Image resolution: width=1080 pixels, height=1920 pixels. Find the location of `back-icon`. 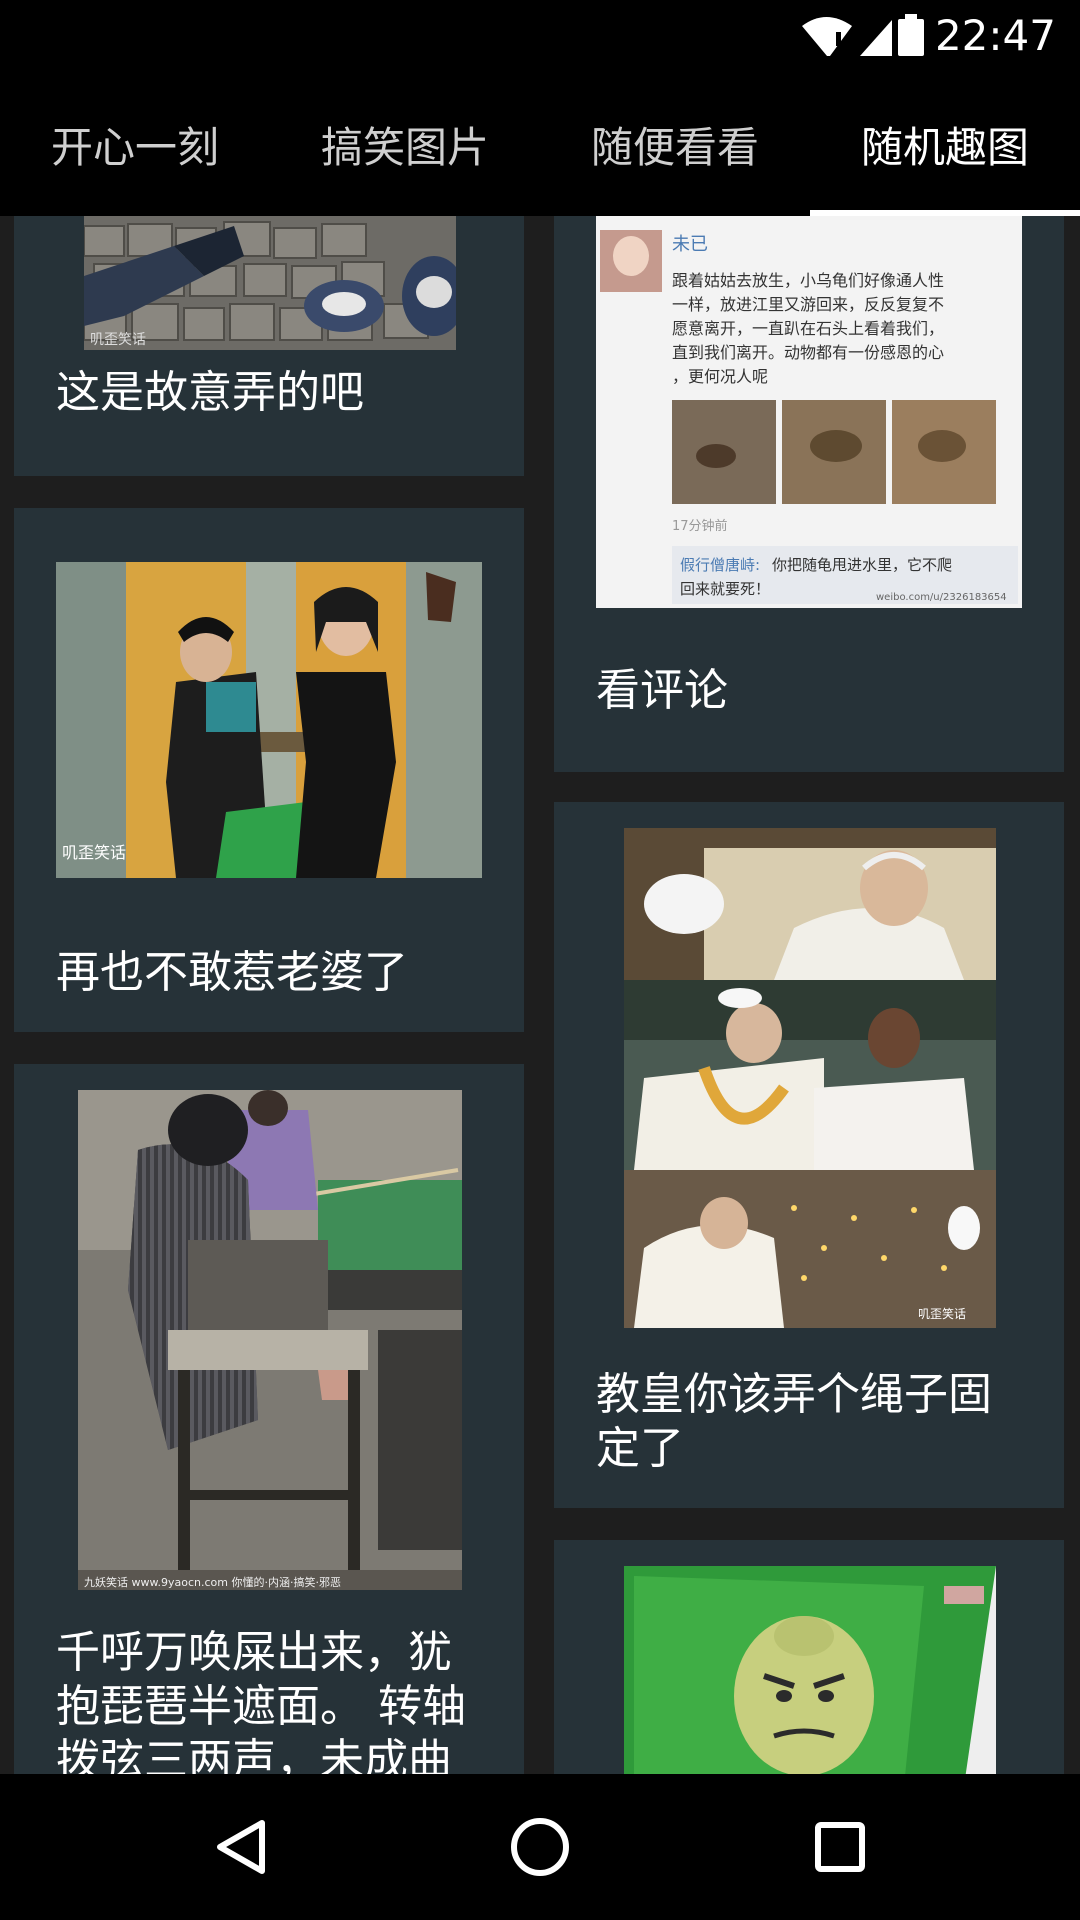

back-icon is located at coordinates (240, 1847).